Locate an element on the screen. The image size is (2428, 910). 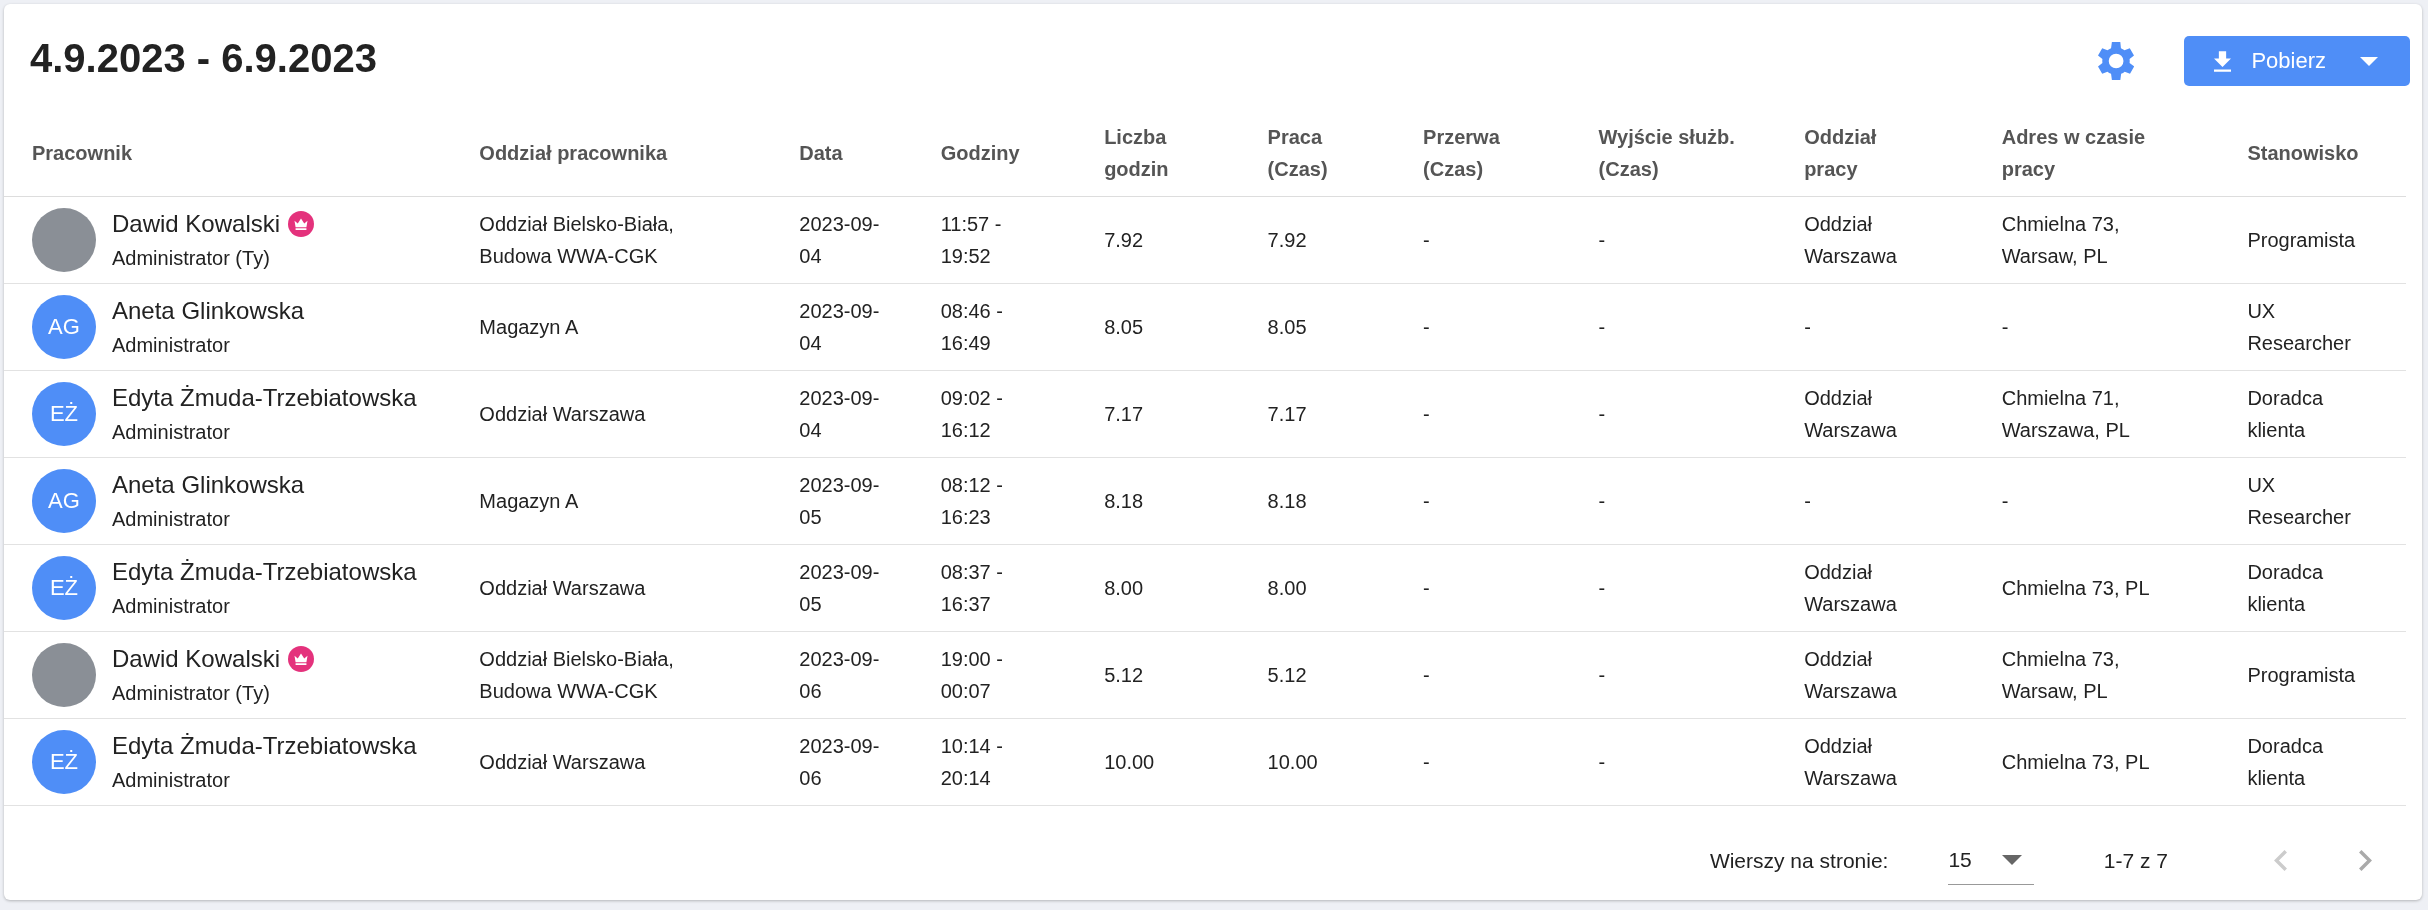
column-header: Adres w czasie pracy is located at coordinates (2073, 153).